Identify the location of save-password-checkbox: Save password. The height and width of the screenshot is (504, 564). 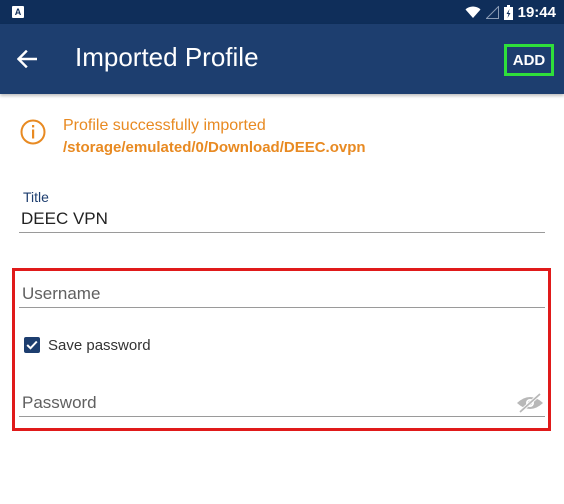
(87, 345).